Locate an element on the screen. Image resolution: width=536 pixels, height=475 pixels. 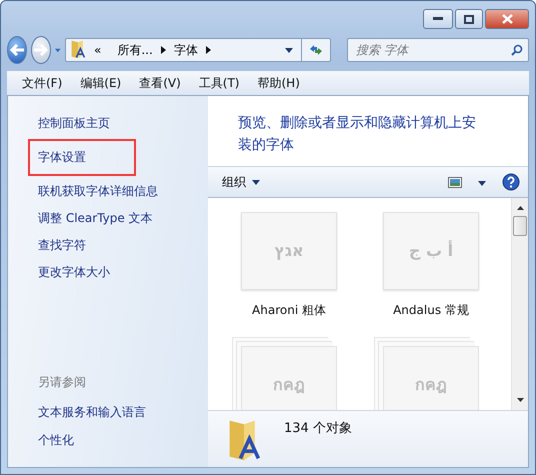
sidebar-link: 文本服务和输入语言 is located at coordinates (92, 412).